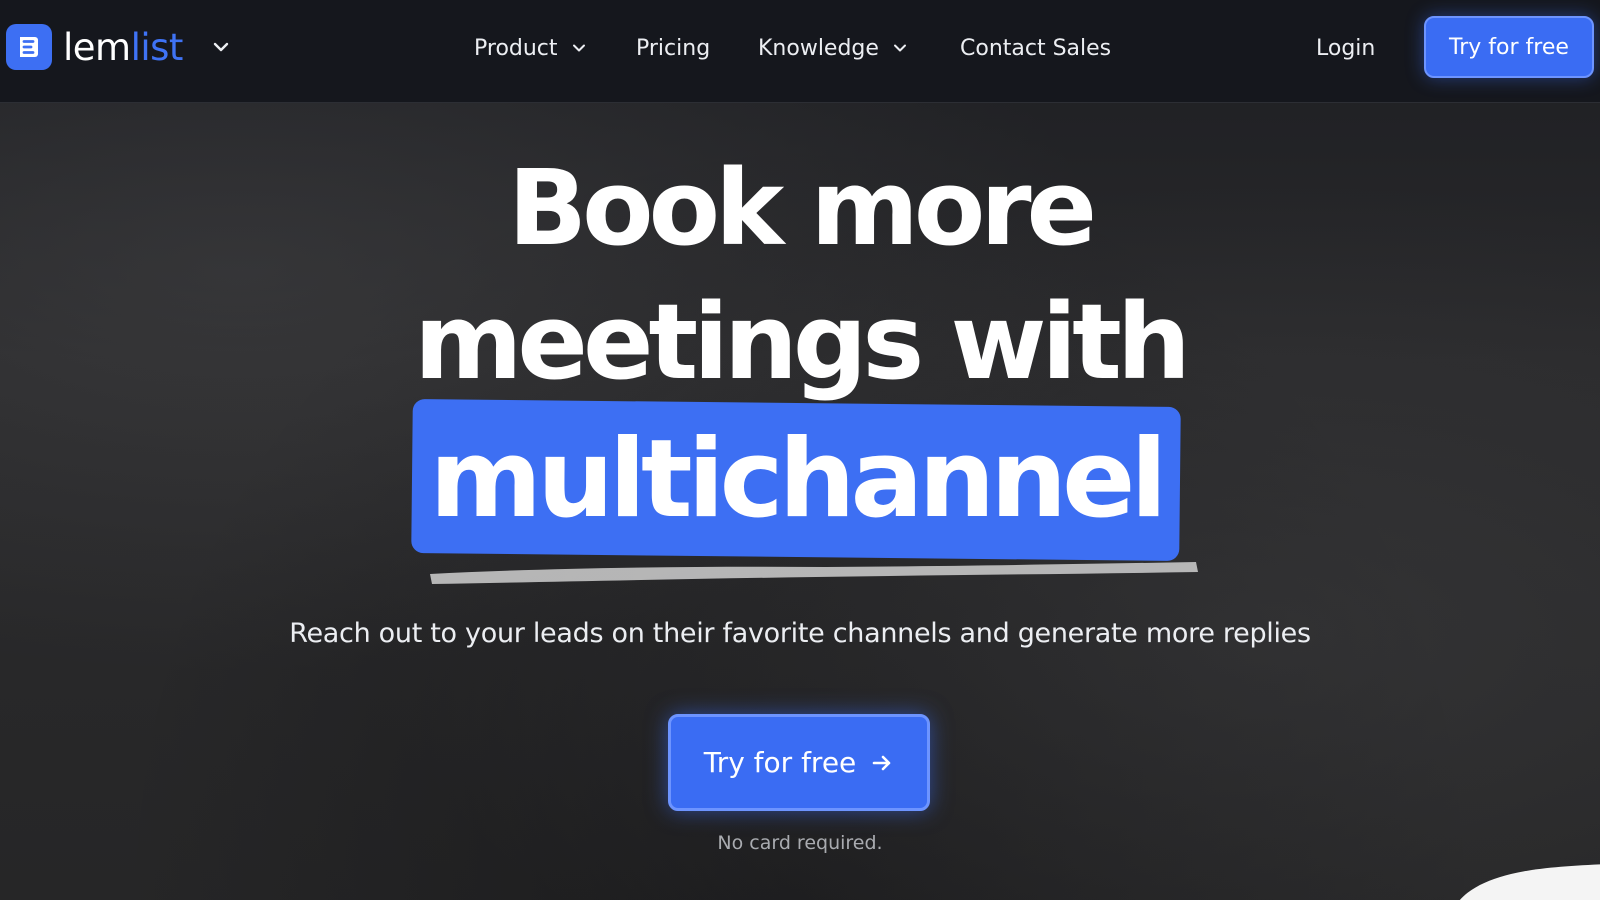 The width and height of the screenshot is (1600, 900). I want to click on no-card-note: No card required., so click(800, 843).